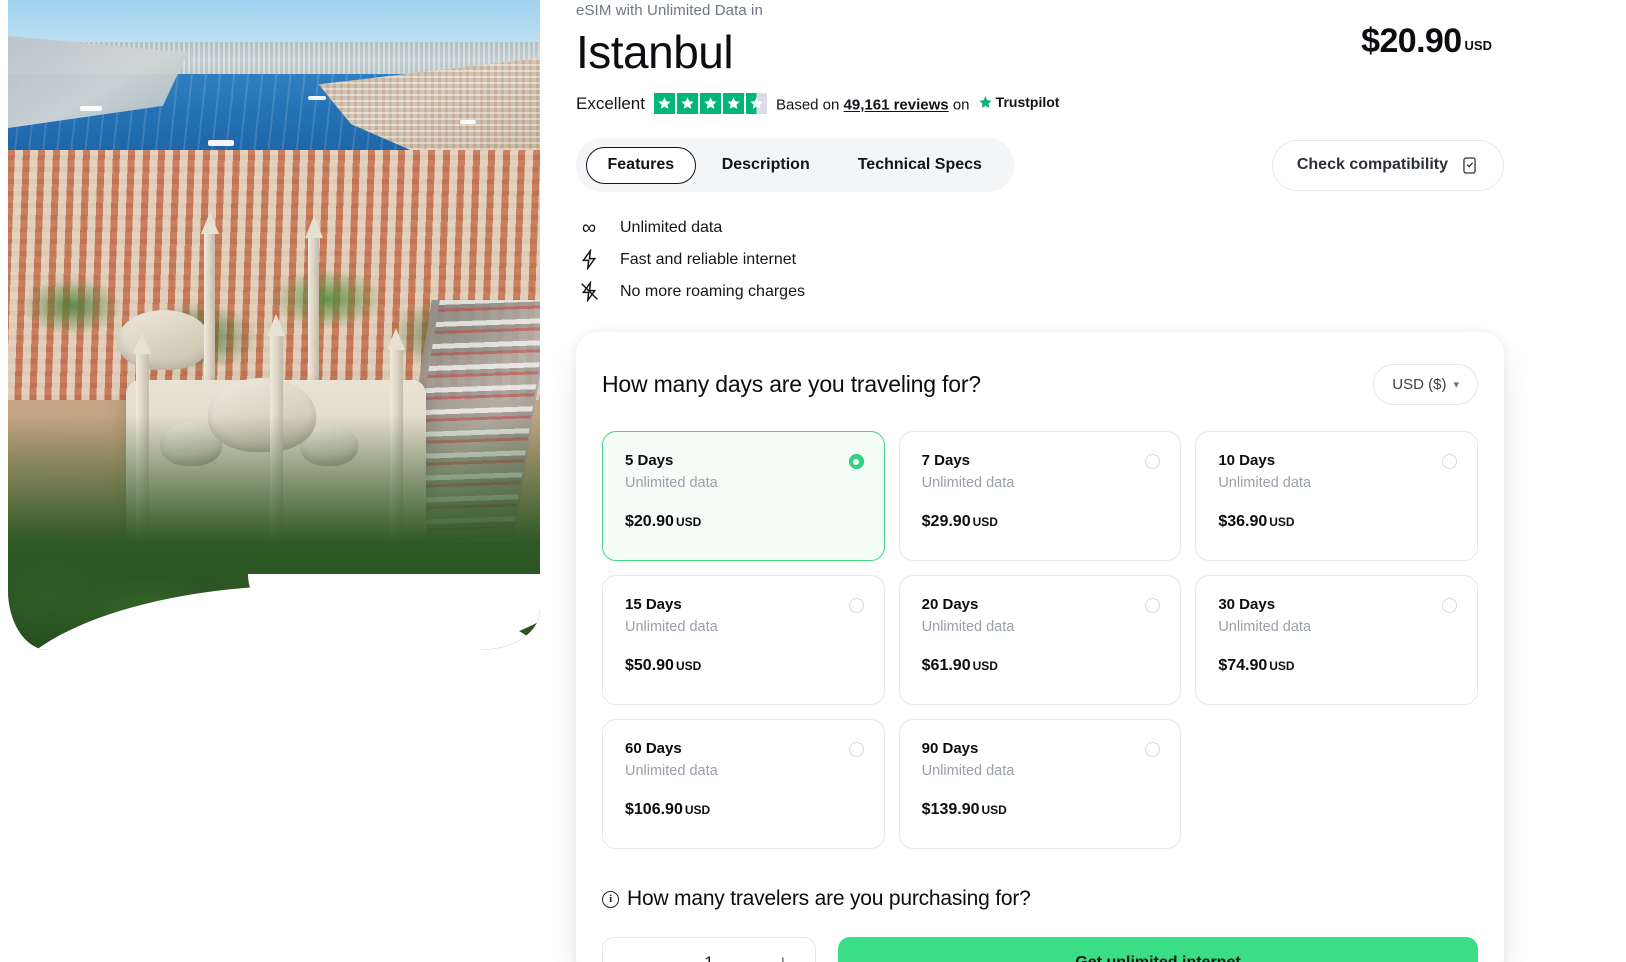 Image resolution: width=1626 pixels, height=962 pixels. Describe the element at coordinates (653, 605) in the screenshot. I see `plan-duration: 15 Days` at that location.